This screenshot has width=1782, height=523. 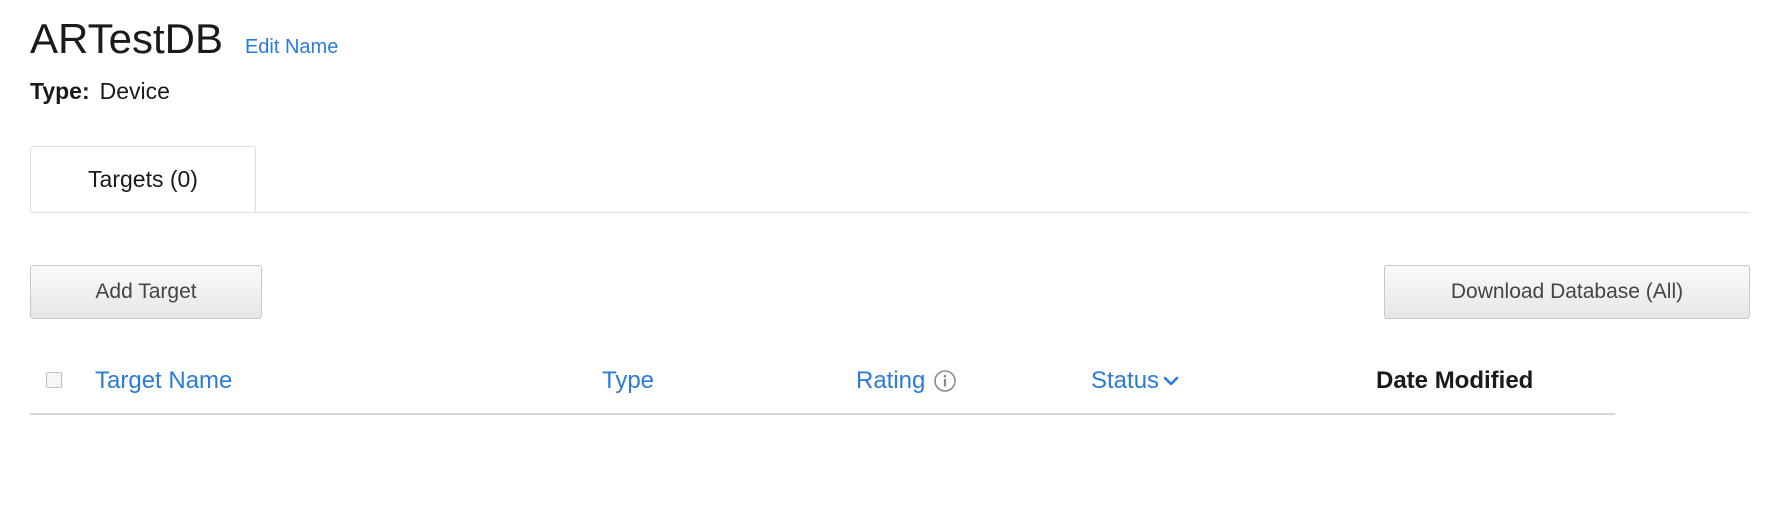 What do you see at coordinates (1567, 292) in the screenshot?
I see `download-database-button: Download Database (All)` at bounding box center [1567, 292].